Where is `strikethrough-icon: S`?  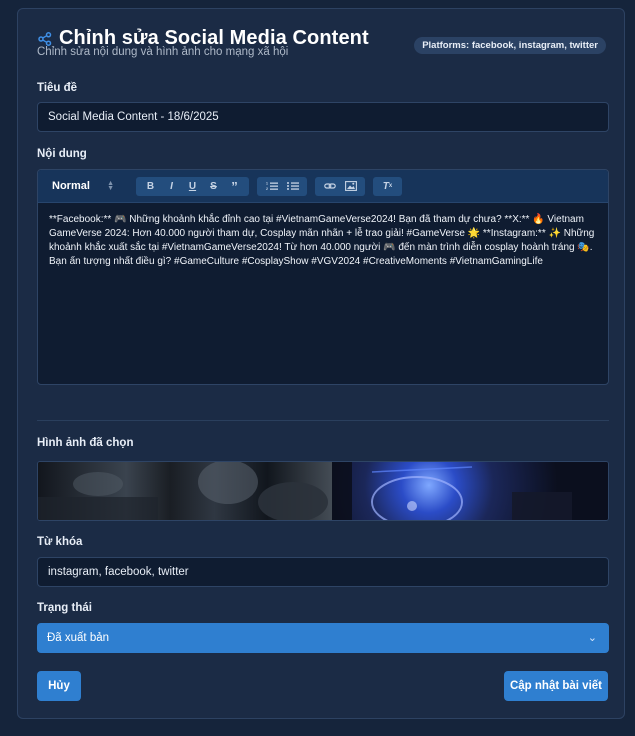 strikethrough-icon: S is located at coordinates (213, 186).